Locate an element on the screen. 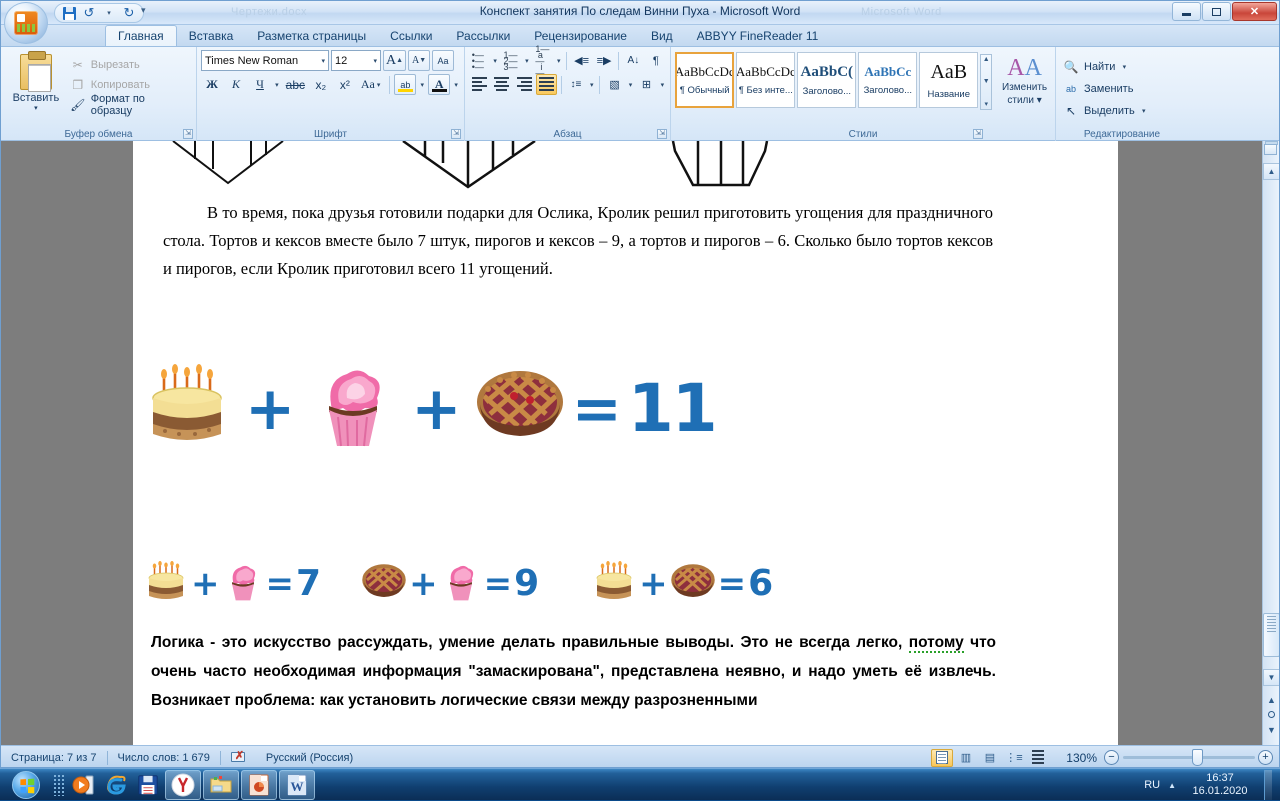 The width and height of the screenshot is (1280, 801). clear-formatting-button: Aa is located at coordinates (443, 60).